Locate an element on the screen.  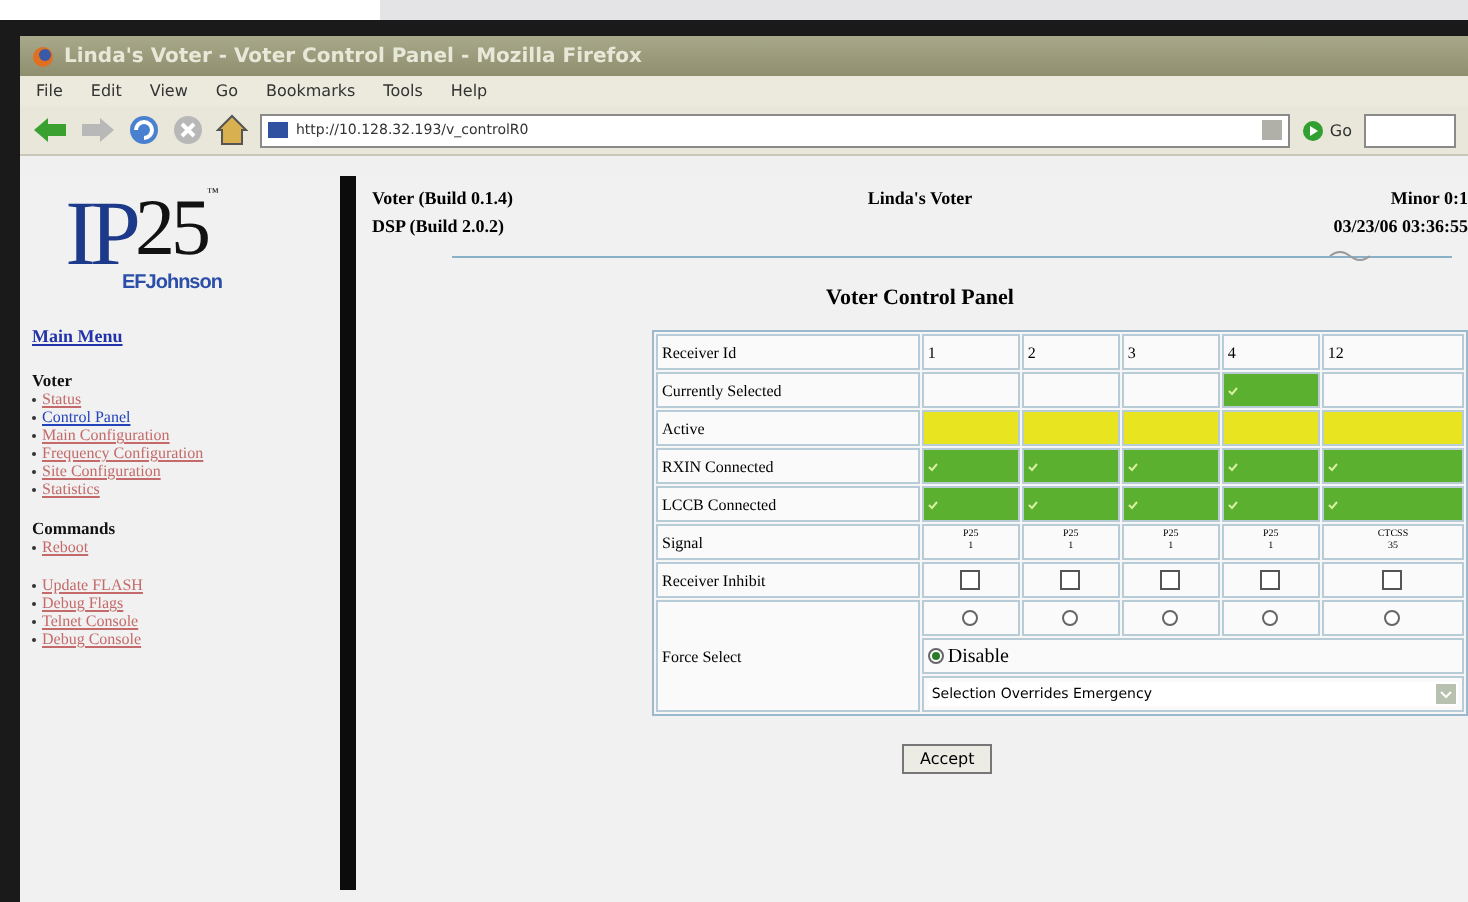
receiver-id: 4 is located at coordinates (1270, 352).